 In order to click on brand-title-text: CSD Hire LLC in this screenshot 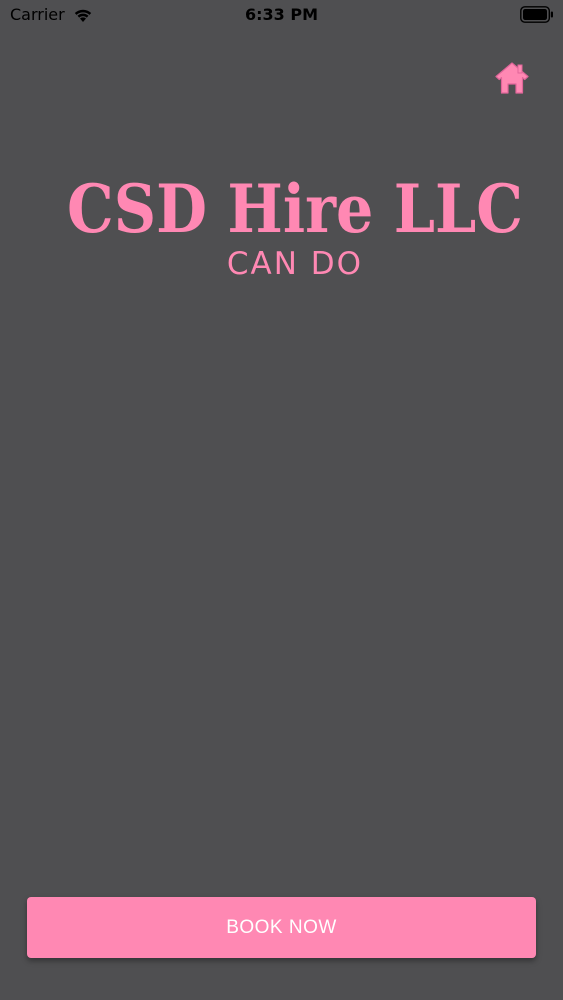, I will do `click(295, 206)`.